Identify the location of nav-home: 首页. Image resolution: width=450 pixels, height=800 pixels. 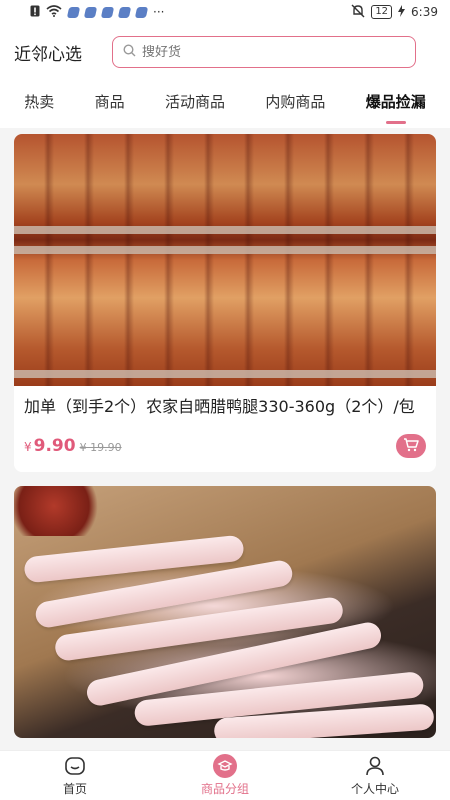
(75, 775).